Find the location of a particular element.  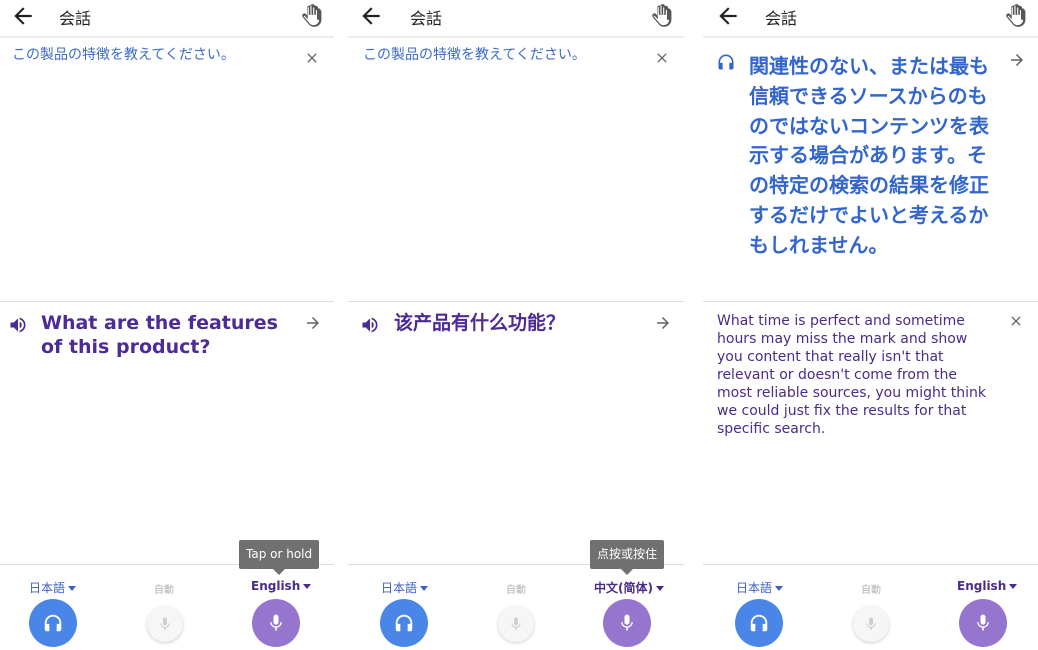

translation-panel: 该产品有什么功能？ is located at coordinates (516, 434).